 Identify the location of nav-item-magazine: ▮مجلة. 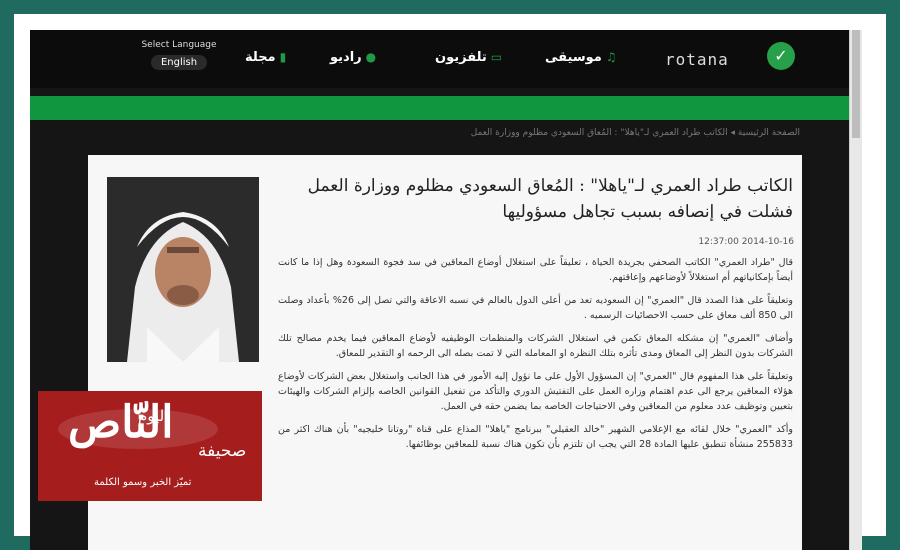
(265, 57).